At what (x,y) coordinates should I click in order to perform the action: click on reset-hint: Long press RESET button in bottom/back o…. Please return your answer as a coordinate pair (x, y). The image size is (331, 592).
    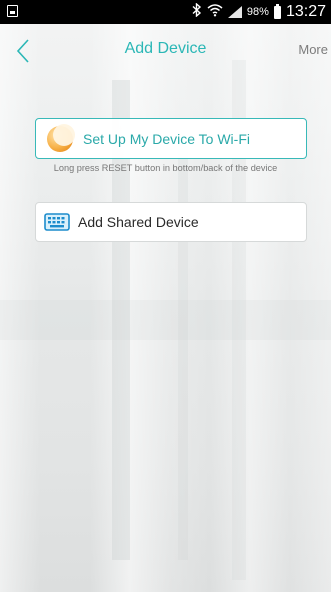
    Looking at the image, I should click on (165, 168).